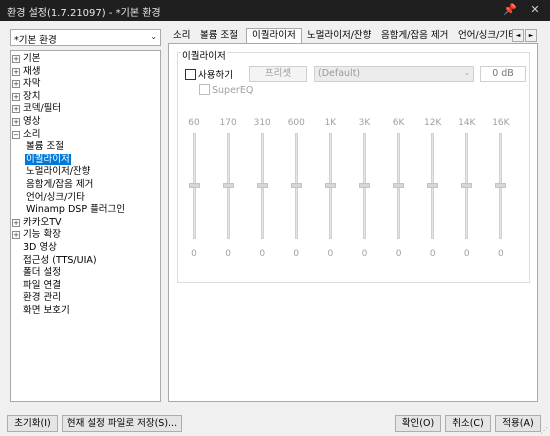 The image size is (550, 436). I want to click on cancel-button: 취소(C), so click(468, 423).